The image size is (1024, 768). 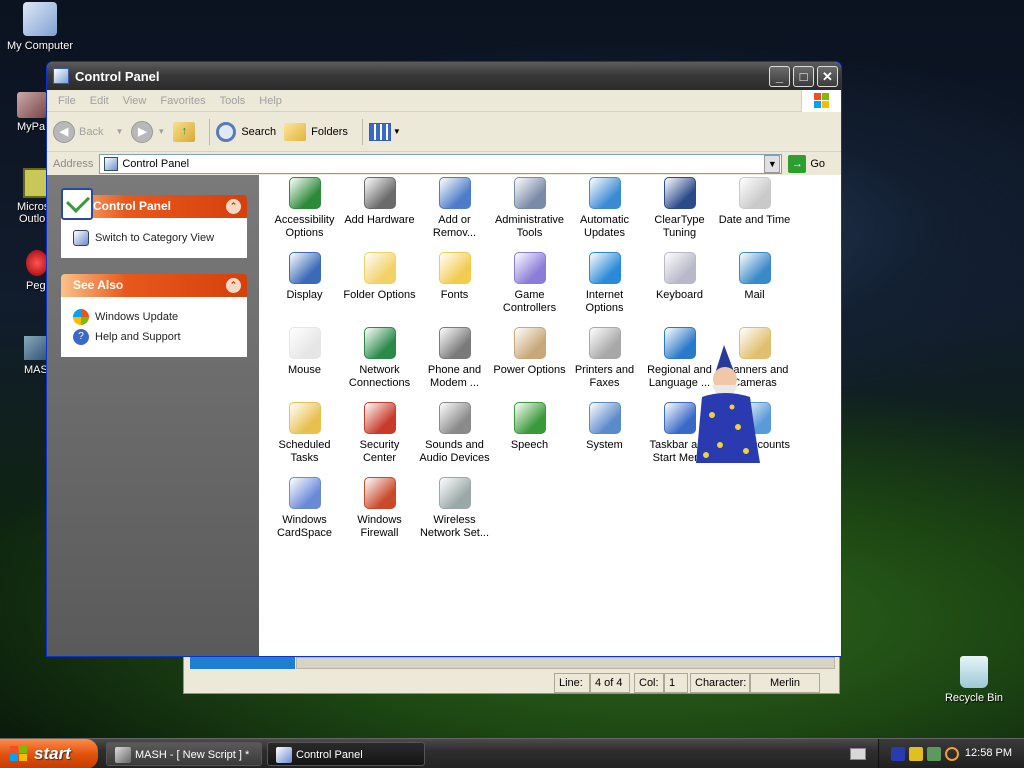 I want to click on cp-item-mouse: Mouse, so click(x=304, y=352).